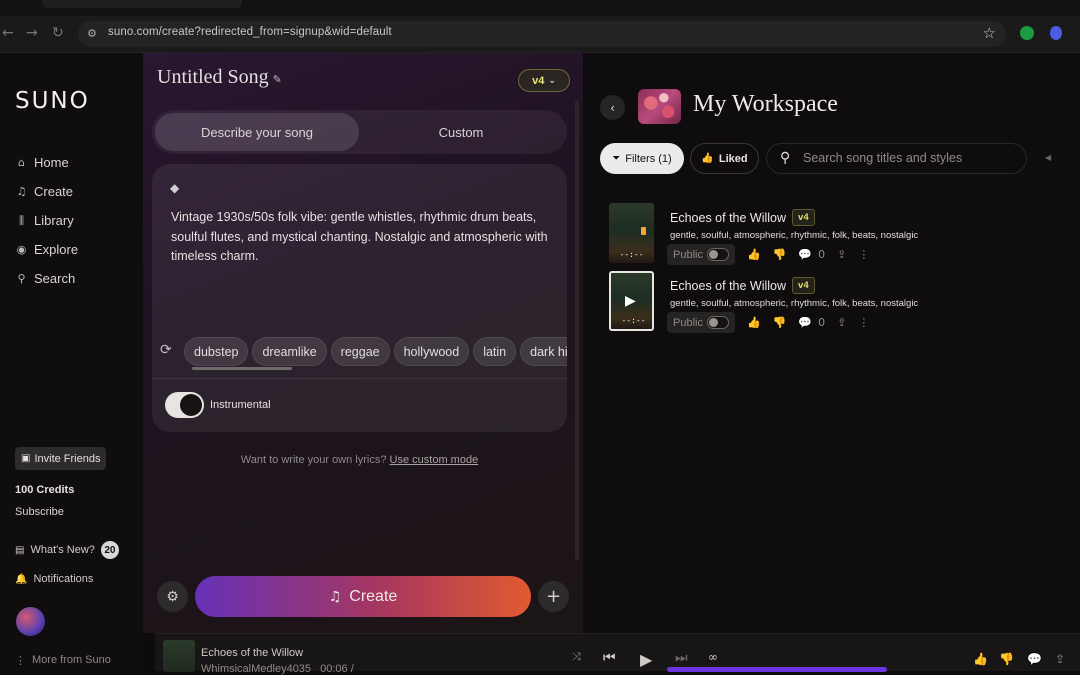 The width and height of the screenshot is (1080, 675). Describe the element at coordinates (92, 33) in the screenshot. I see `site-settings-icon: ⚙` at that location.